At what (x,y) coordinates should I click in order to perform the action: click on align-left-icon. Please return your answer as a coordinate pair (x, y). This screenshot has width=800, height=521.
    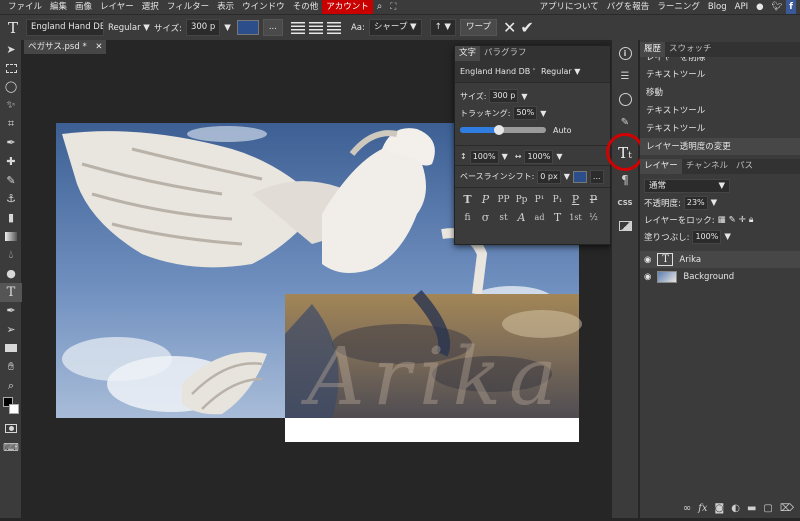
    Looking at the image, I should click on (297, 27).